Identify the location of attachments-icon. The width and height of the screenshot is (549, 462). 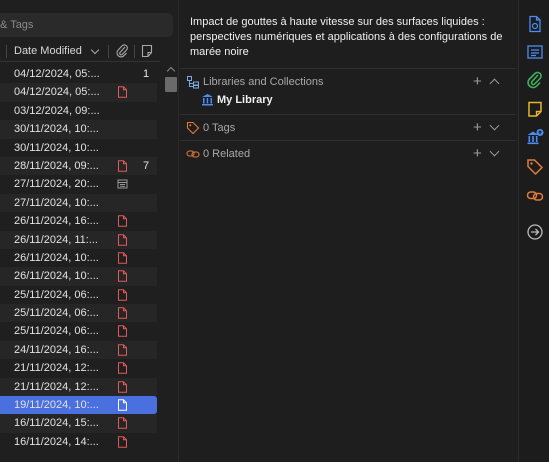
(535, 80).